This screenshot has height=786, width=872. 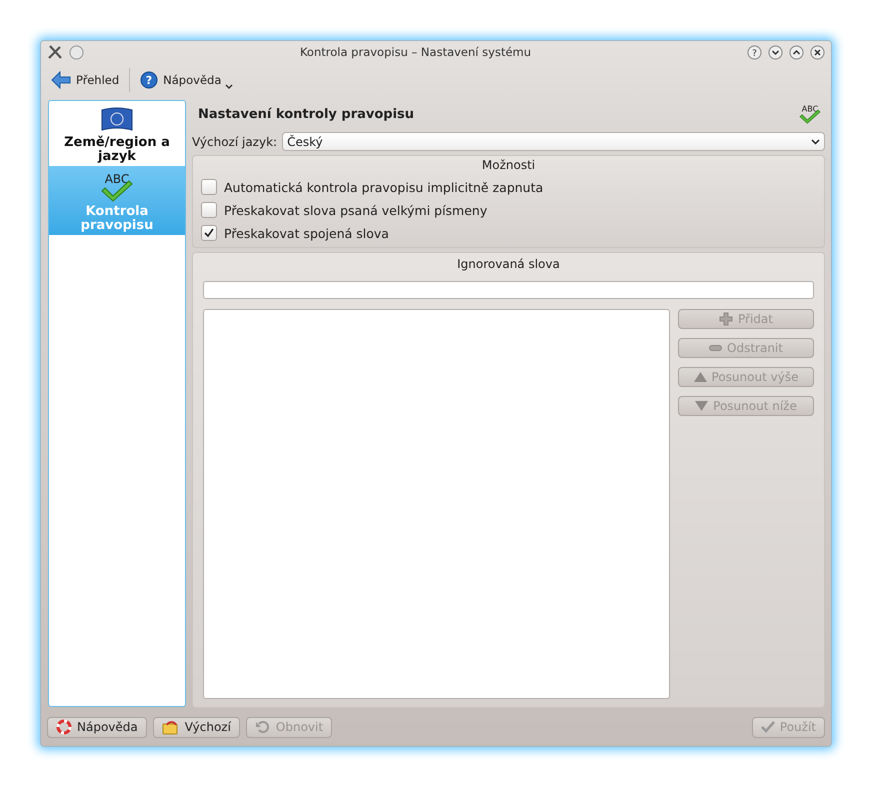 I want to click on help-button: ?, so click(x=754, y=52).